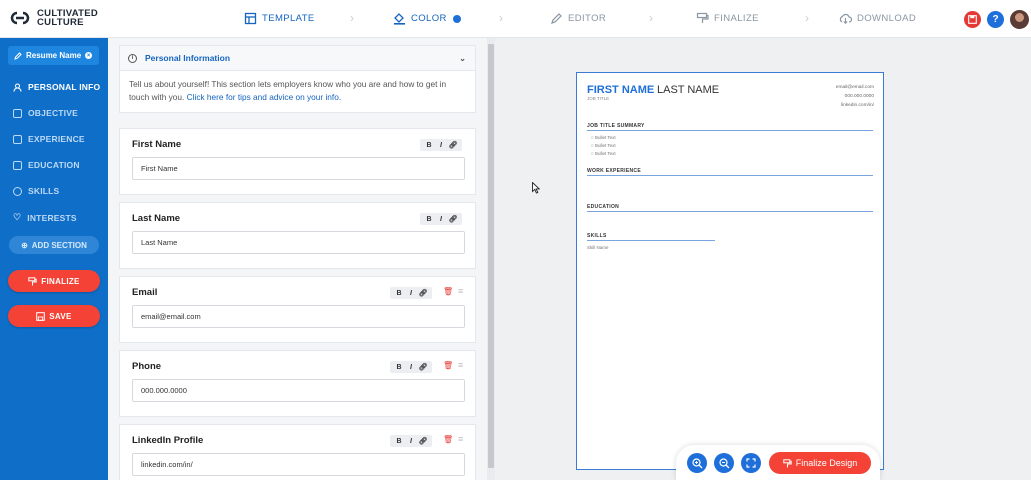  I want to click on finalize-button: FINALIZE, so click(54, 281).